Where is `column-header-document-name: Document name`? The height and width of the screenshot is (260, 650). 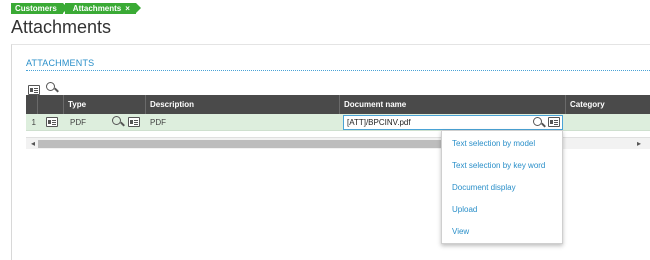 column-header-document-name: Document name is located at coordinates (453, 104).